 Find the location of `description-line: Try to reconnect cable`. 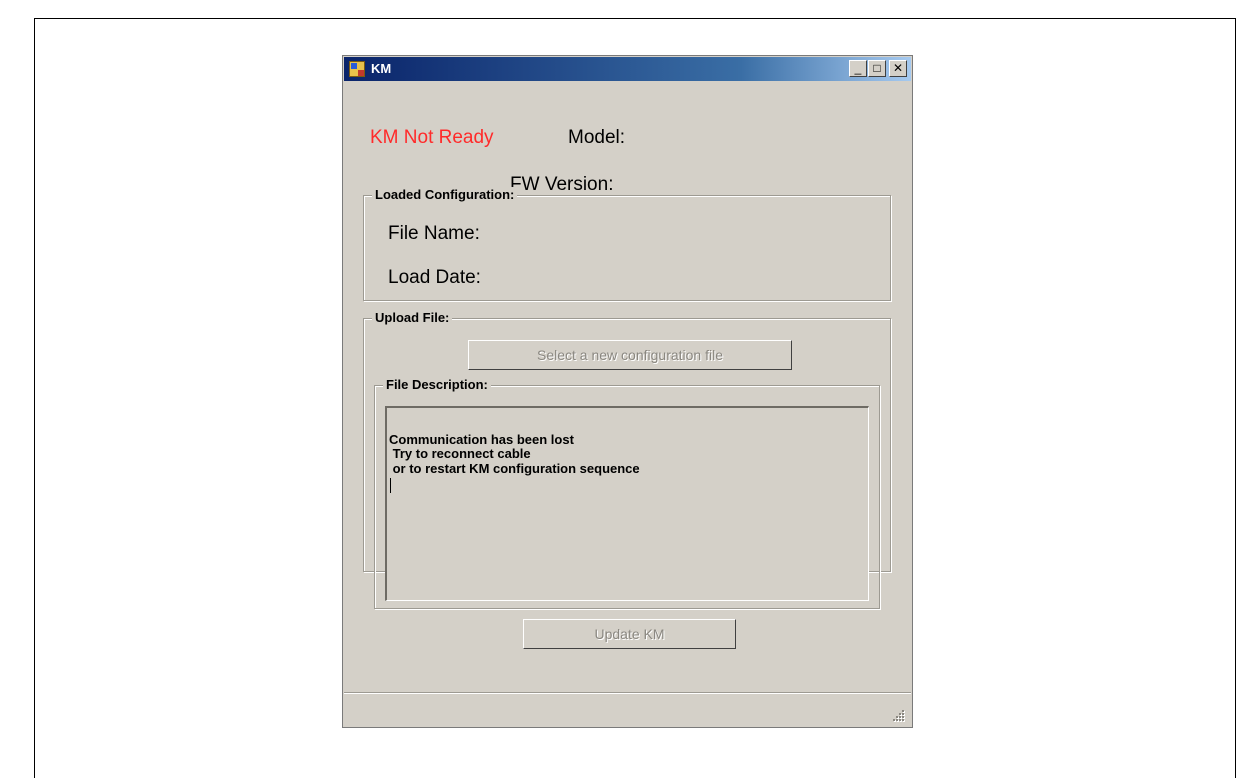

description-line: Try to reconnect cable is located at coordinates (460, 453).